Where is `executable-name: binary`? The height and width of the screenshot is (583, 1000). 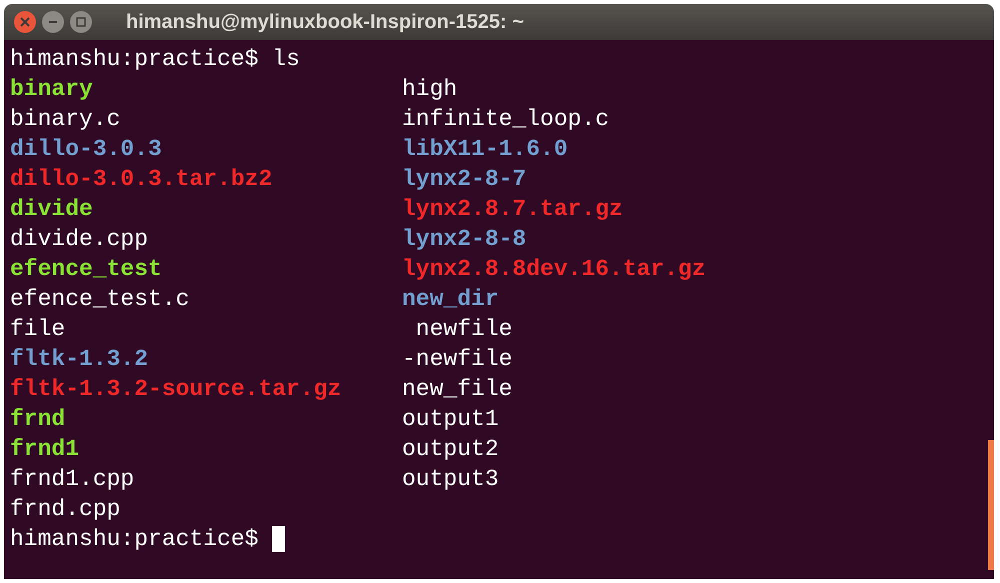
executable-name: binary is located at coordinates (51, 89).